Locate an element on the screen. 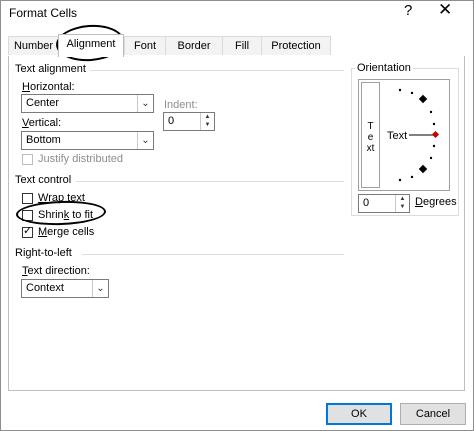  vertical-select-value: Bottom is located at coordinates (43, 140).